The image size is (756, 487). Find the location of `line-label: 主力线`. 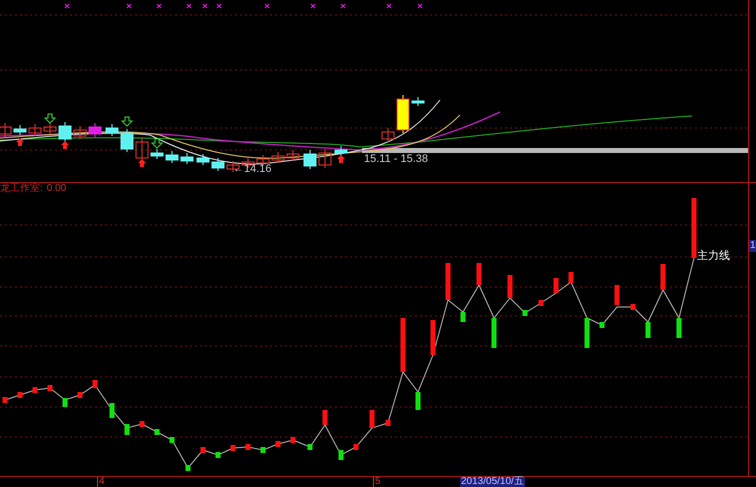

line-label: 主力线 is located at coordinates (713, 256).